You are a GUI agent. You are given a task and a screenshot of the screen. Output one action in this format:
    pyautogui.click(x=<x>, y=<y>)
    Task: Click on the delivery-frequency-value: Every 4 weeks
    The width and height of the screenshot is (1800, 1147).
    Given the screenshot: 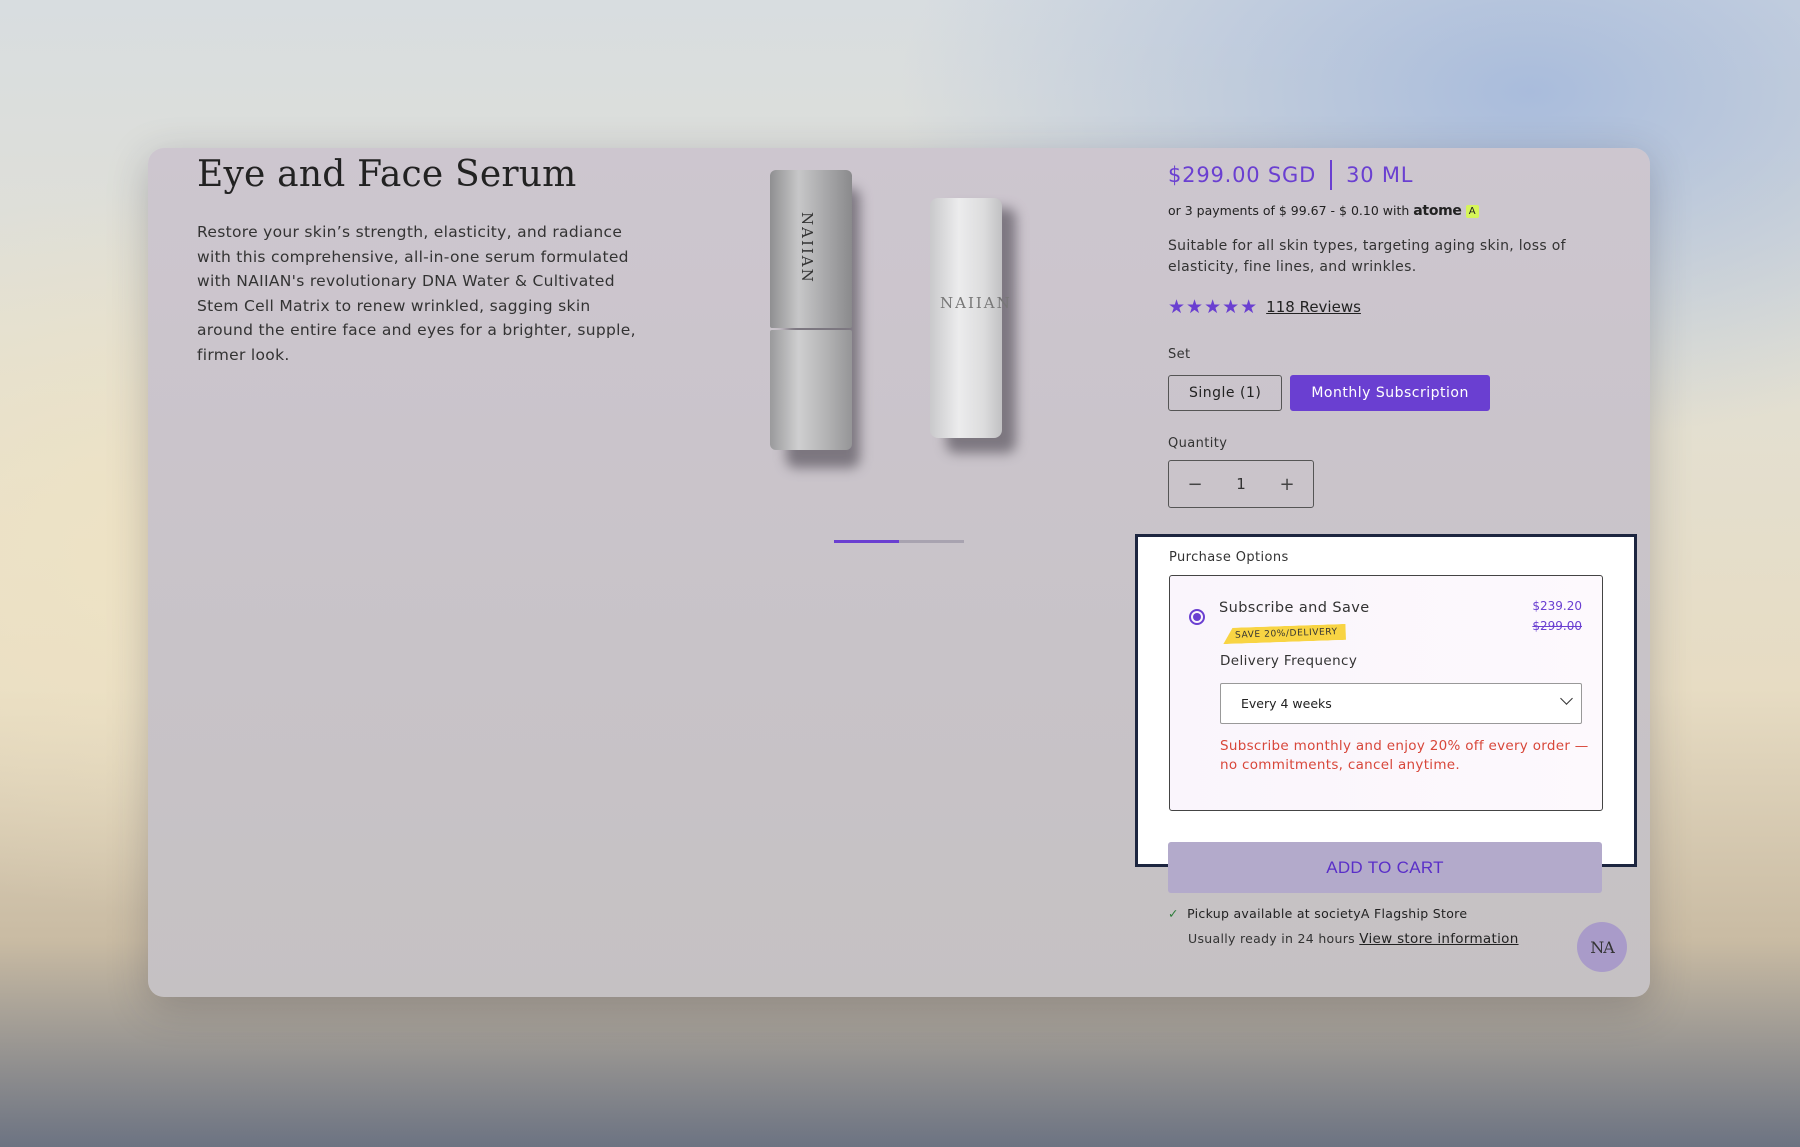 What is the action you would take?
    pyautogui.click(x=1286, y=703)
    